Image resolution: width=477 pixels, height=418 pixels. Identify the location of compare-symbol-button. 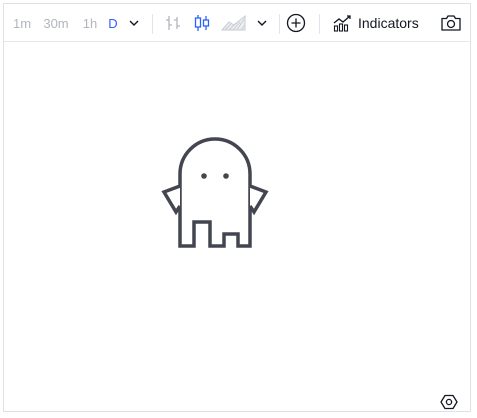
(296, 23).